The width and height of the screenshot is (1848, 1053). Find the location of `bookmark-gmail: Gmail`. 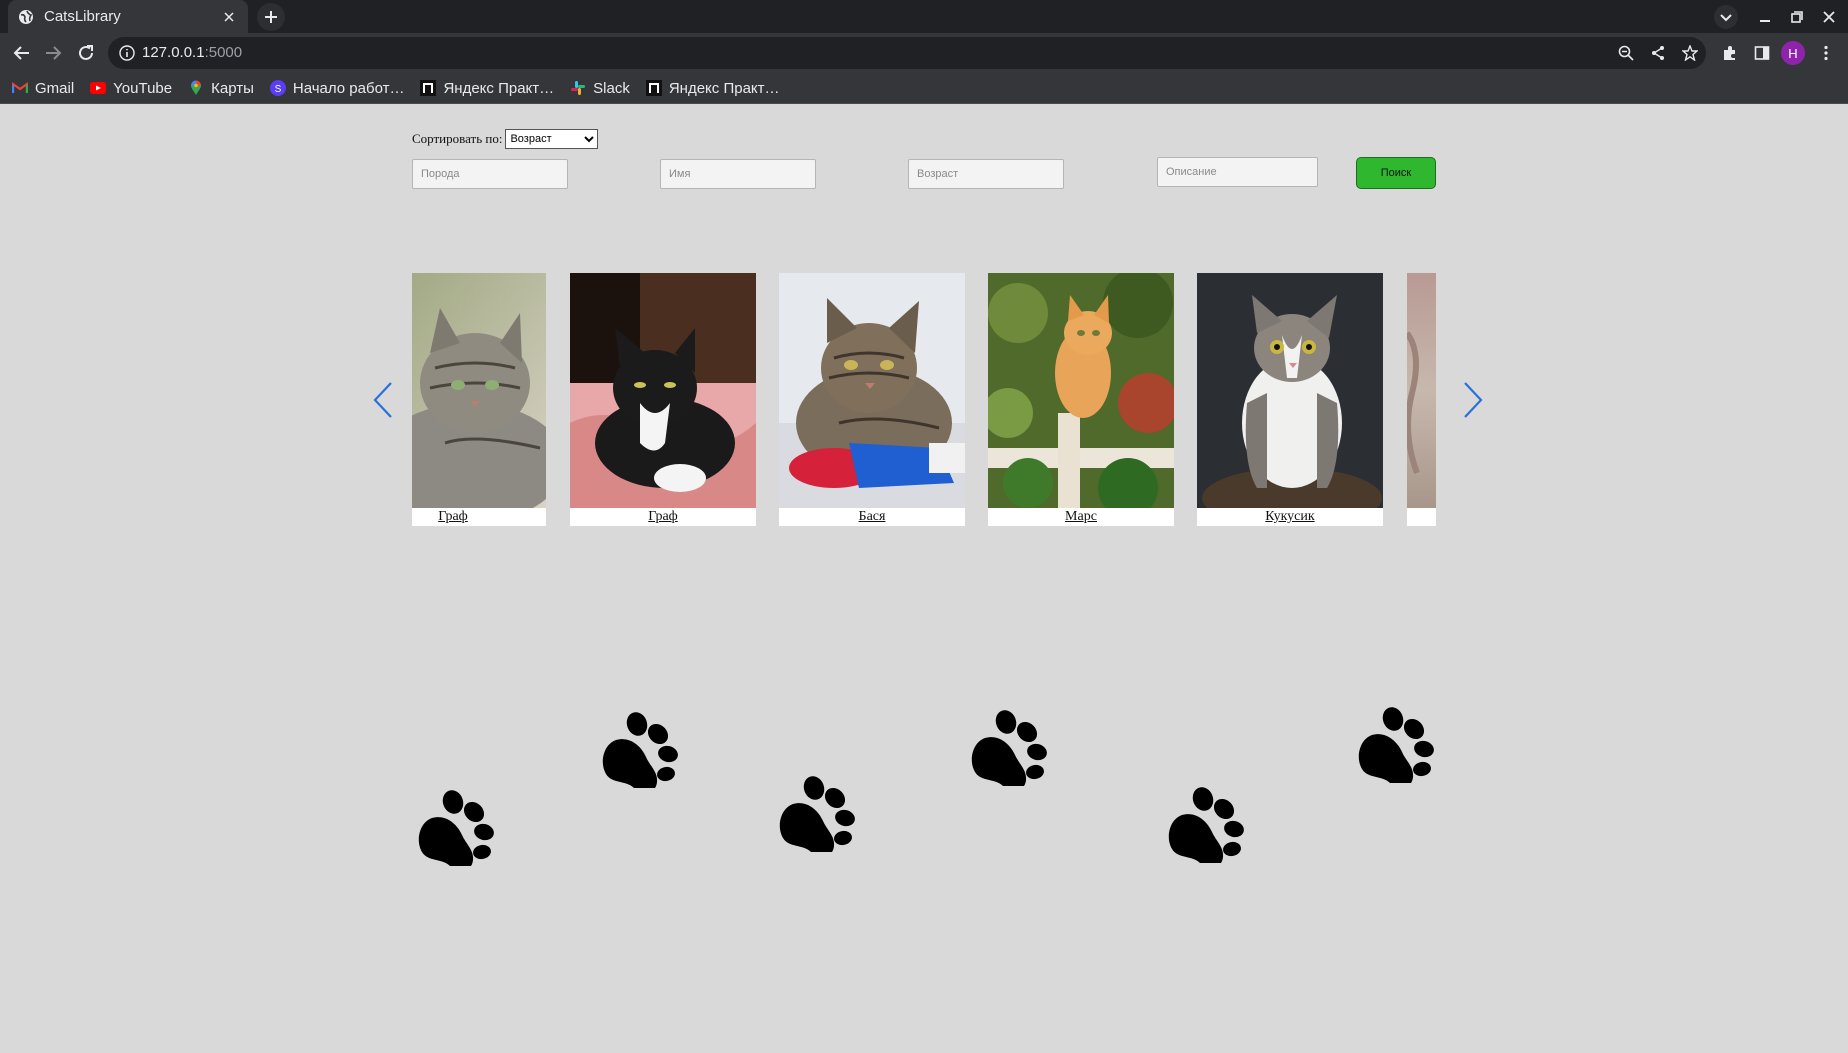

bookmark-gmail: Gmail is located at coordinates (43, 88).